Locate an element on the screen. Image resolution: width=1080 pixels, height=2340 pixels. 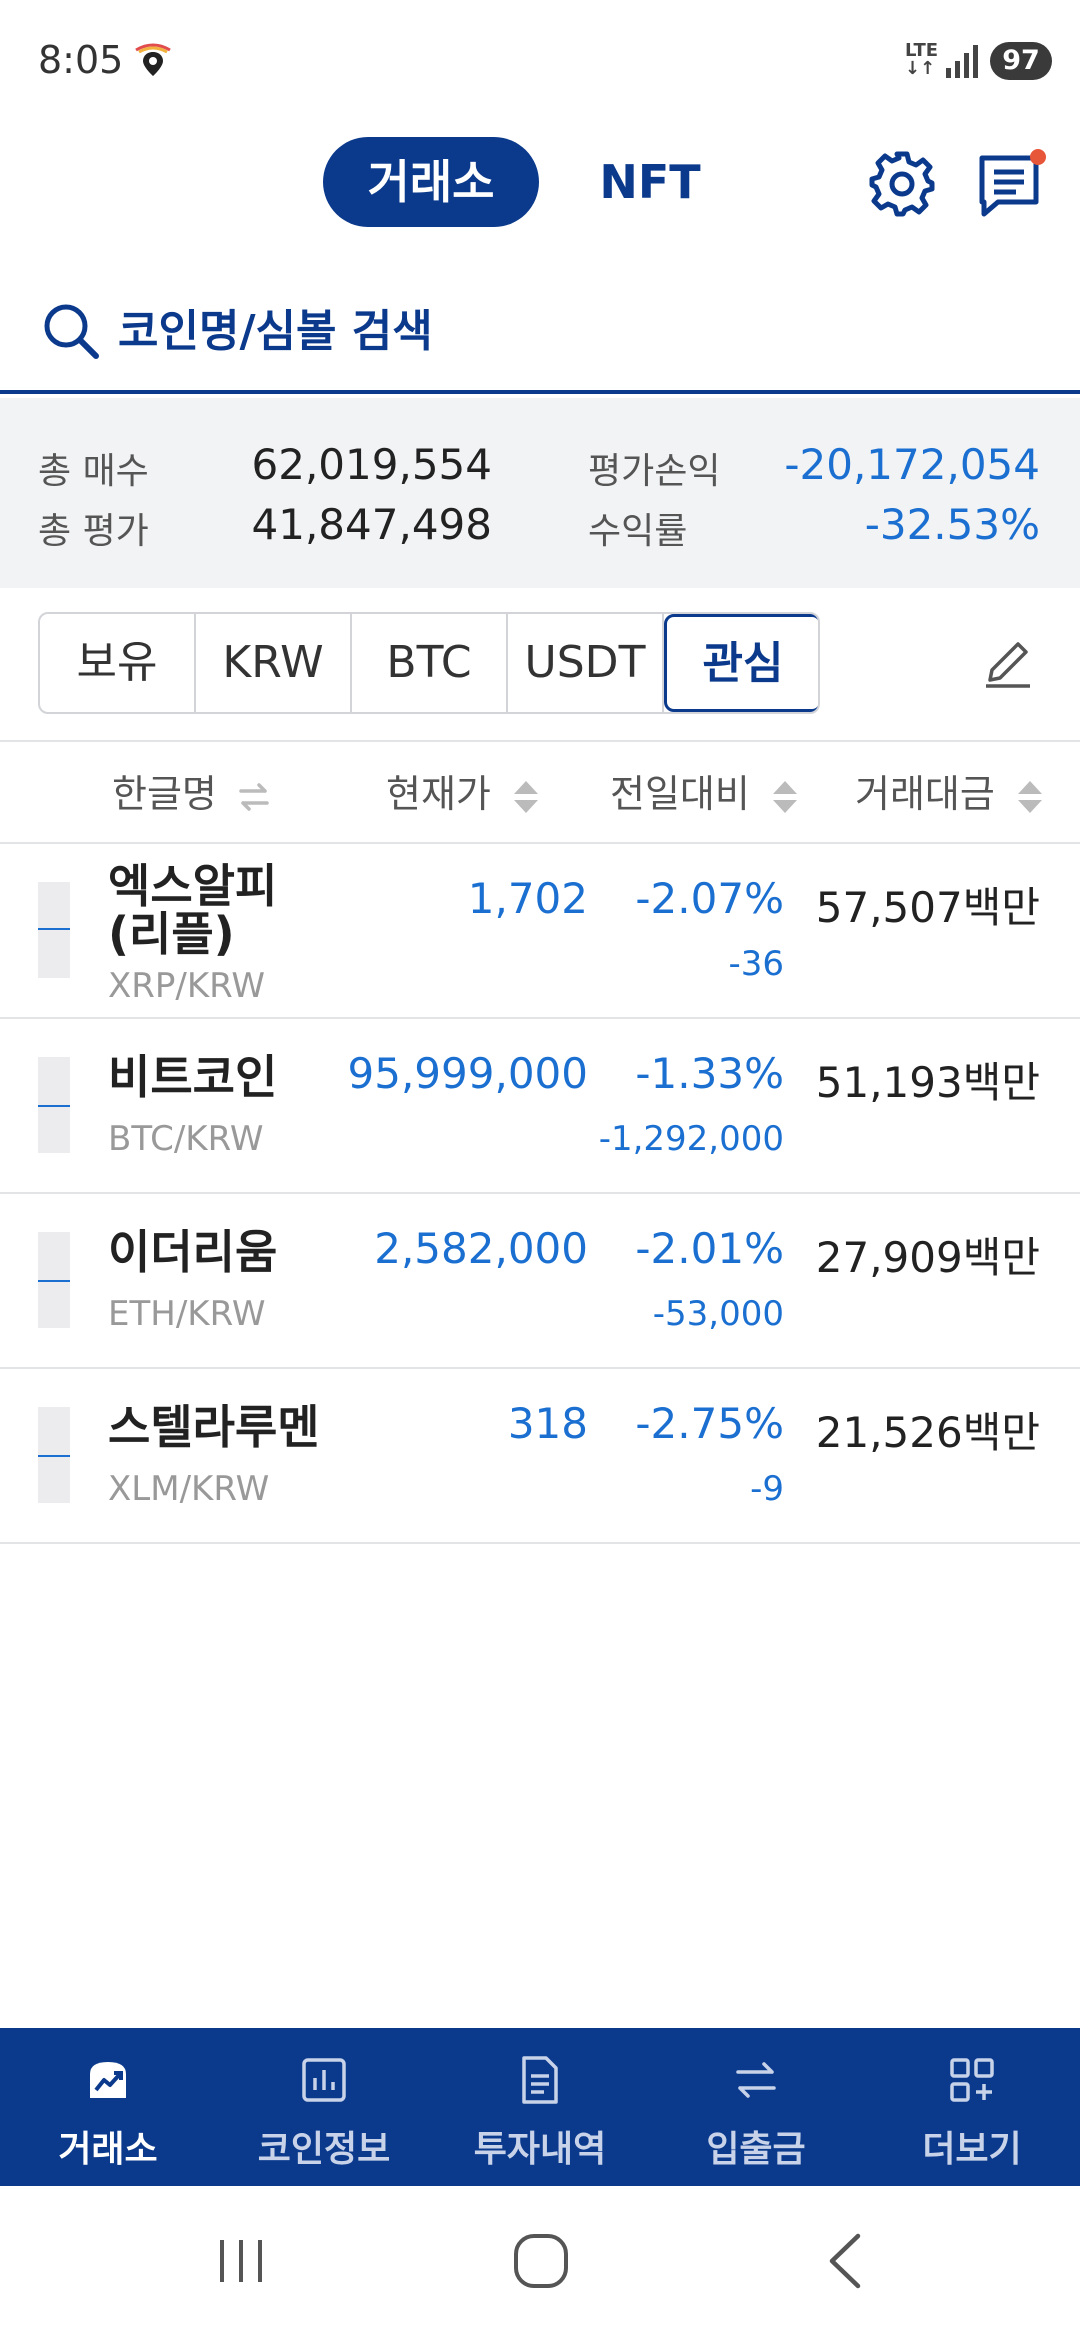
coin-change-pct: -1.33% is located at coordinates (709, 1073).